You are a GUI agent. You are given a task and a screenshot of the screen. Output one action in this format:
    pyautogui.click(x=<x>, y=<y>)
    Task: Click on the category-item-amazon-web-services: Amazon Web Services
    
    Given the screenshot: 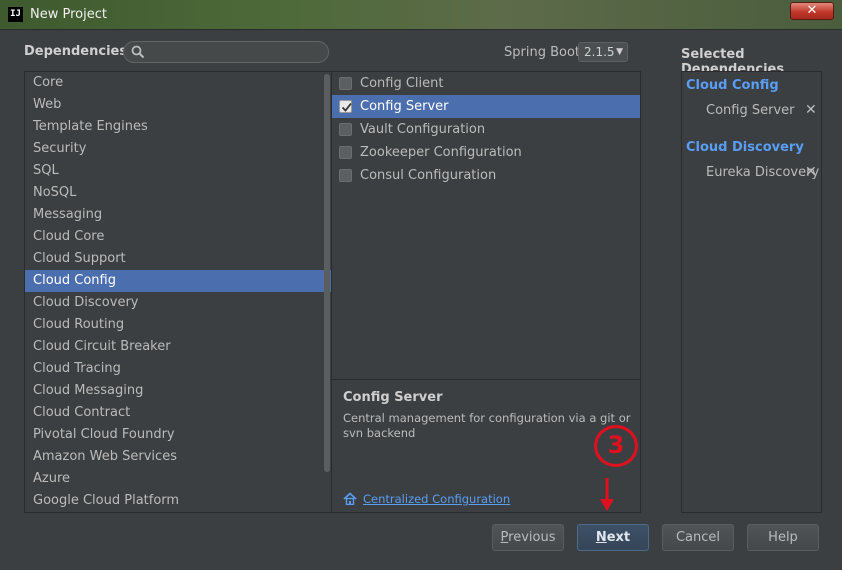 What is the action you would take?
    pyautogui.click(x=178, y=457)
    